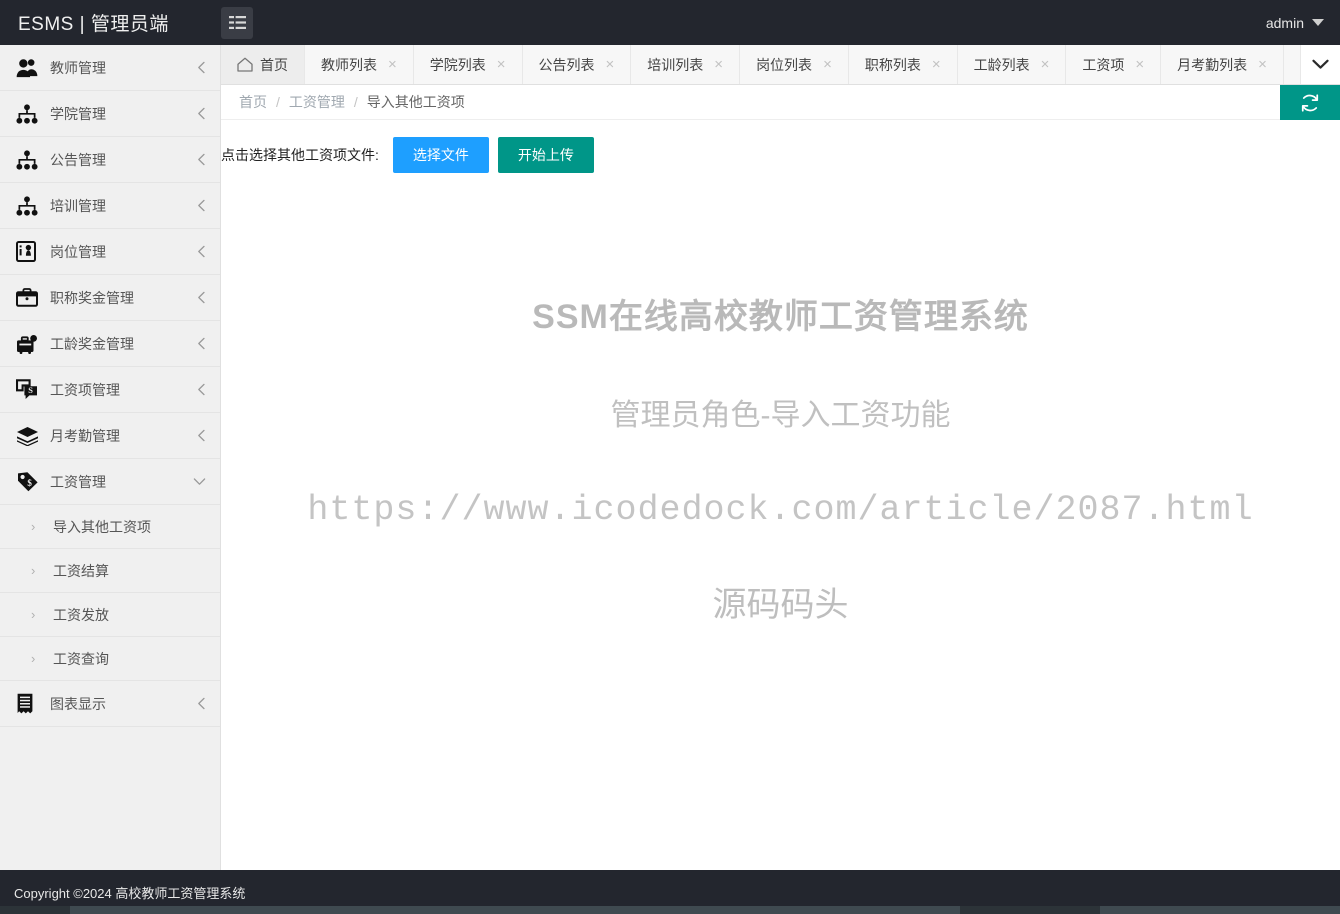 This screenshot has width=1340, height=914. What do you see at coordinates (670, 22) in the screenshot?
I see `top-header: ESMS | 管理员端 admin` at bounding box center [670, 22].